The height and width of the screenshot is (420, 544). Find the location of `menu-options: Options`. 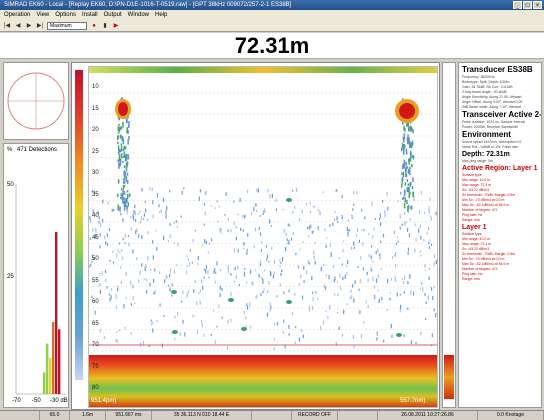

menu-options: Options is located at coordinates (65, 15).